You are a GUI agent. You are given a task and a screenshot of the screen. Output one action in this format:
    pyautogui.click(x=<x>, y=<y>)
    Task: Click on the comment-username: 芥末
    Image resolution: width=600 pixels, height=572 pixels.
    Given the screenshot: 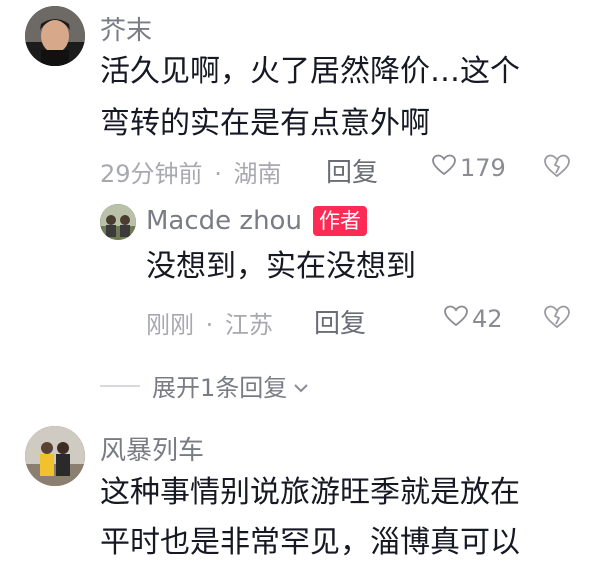 What is the action you would take?
    pyautogui.click(x=126, y=28)
    